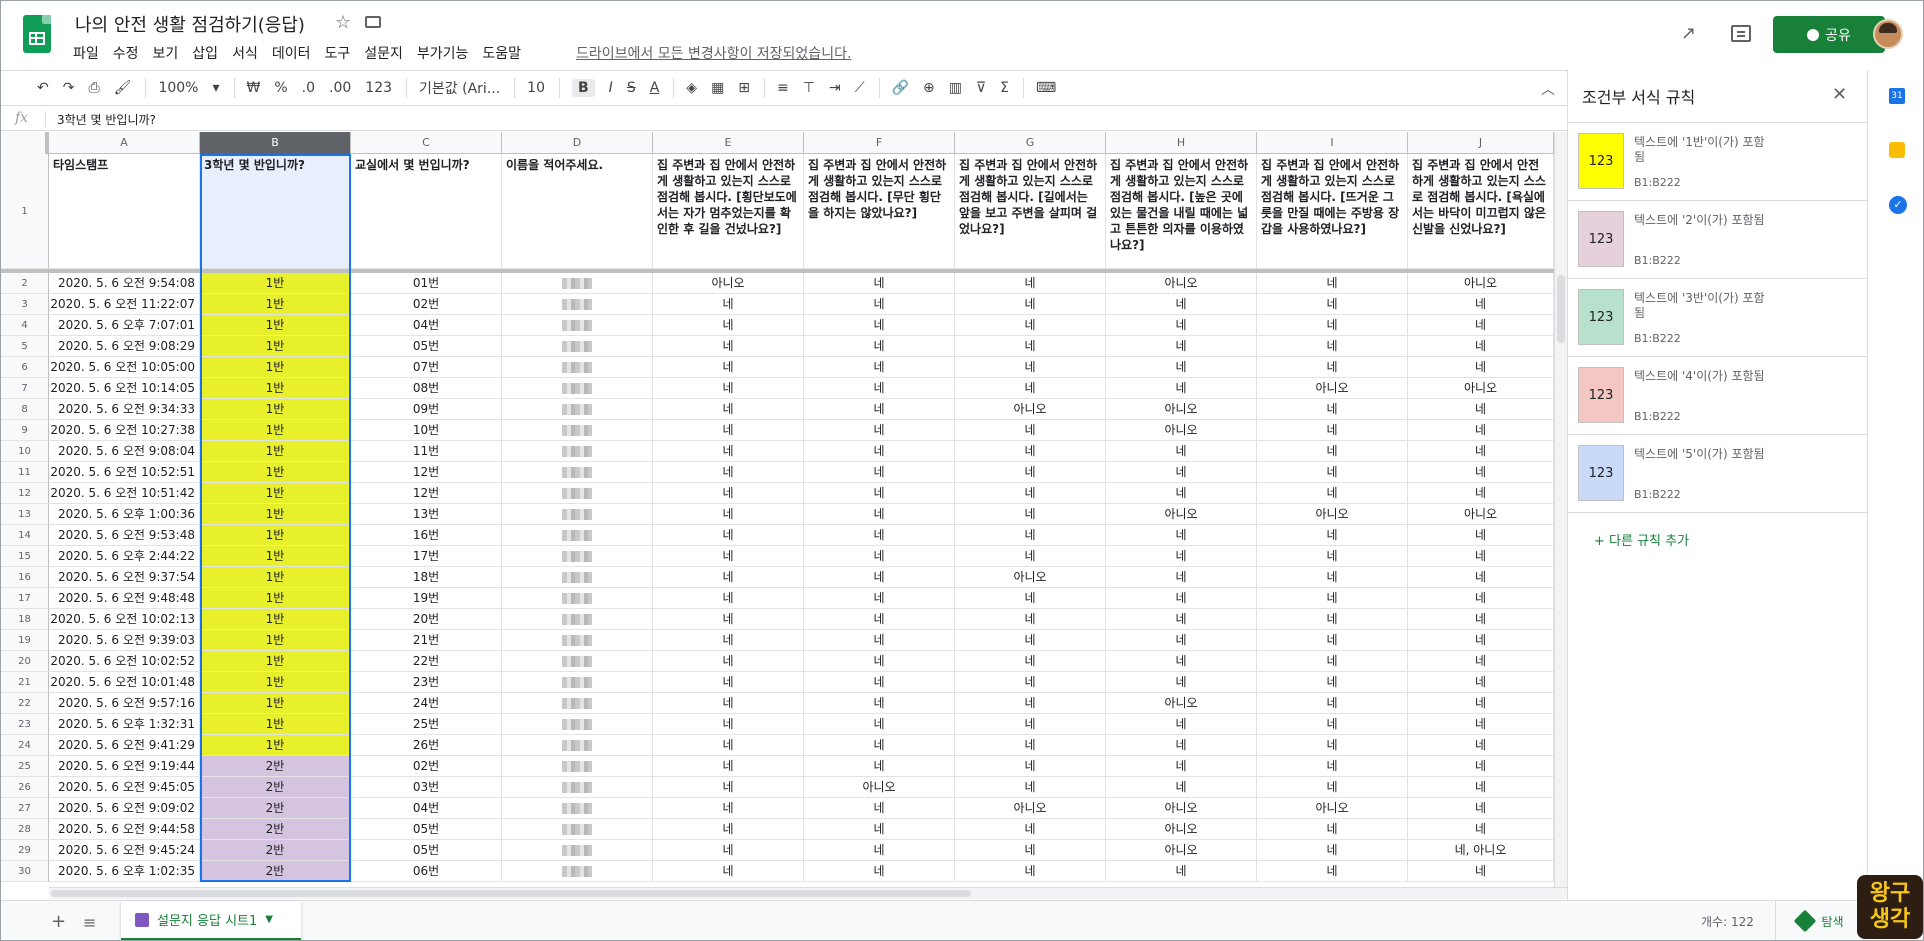 The height and width of the screenshot is (941, 1924). I want to click on sheets-logo-icon, so click(37, 34).